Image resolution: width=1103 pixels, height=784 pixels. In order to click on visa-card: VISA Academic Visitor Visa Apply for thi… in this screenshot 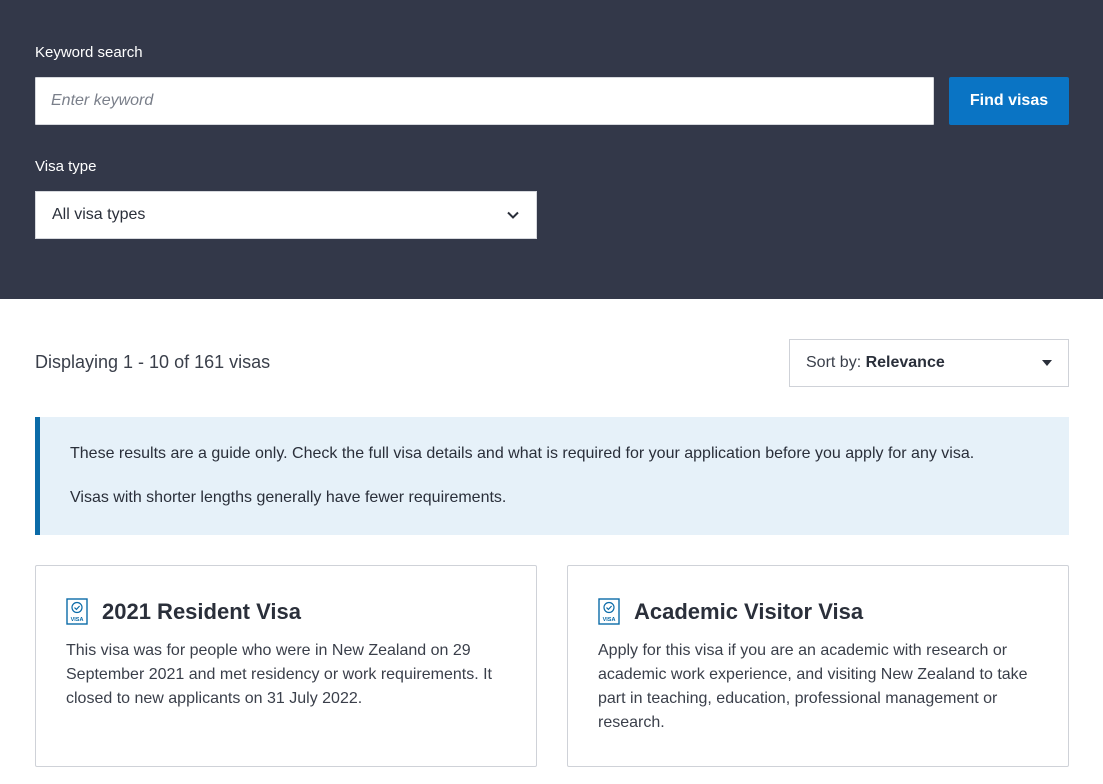, I will do `click(818, 666)`.